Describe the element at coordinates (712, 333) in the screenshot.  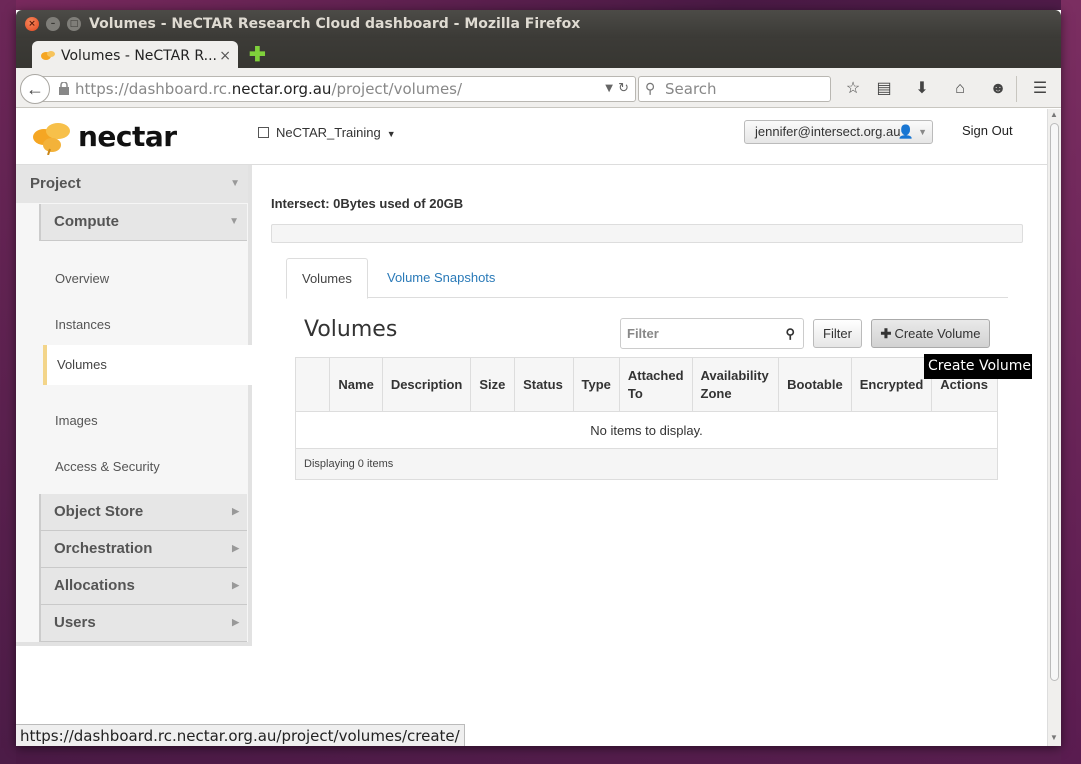
I see `filter-input: Filter ⚲` at that location.